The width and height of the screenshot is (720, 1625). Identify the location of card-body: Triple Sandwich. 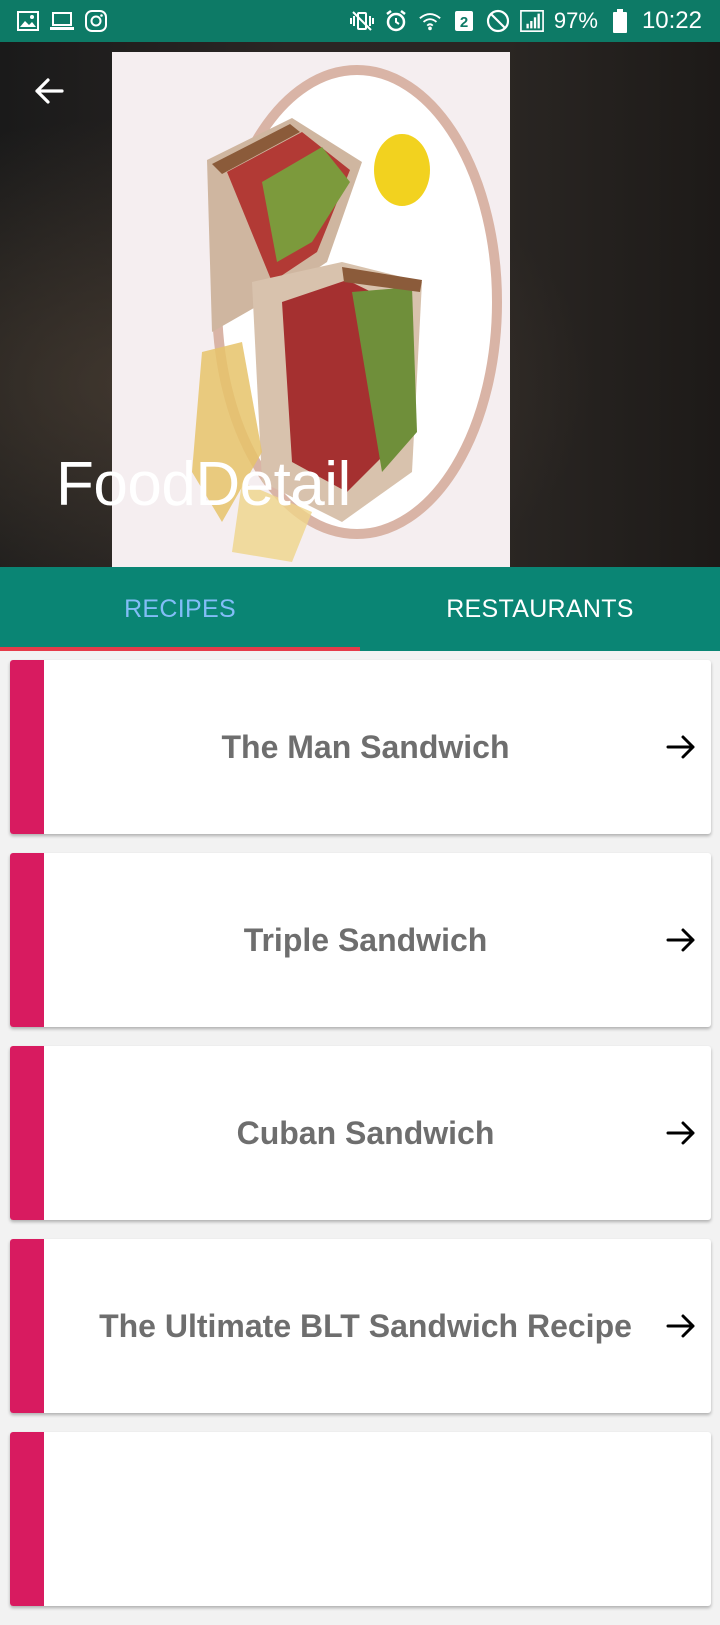
(377, 940).